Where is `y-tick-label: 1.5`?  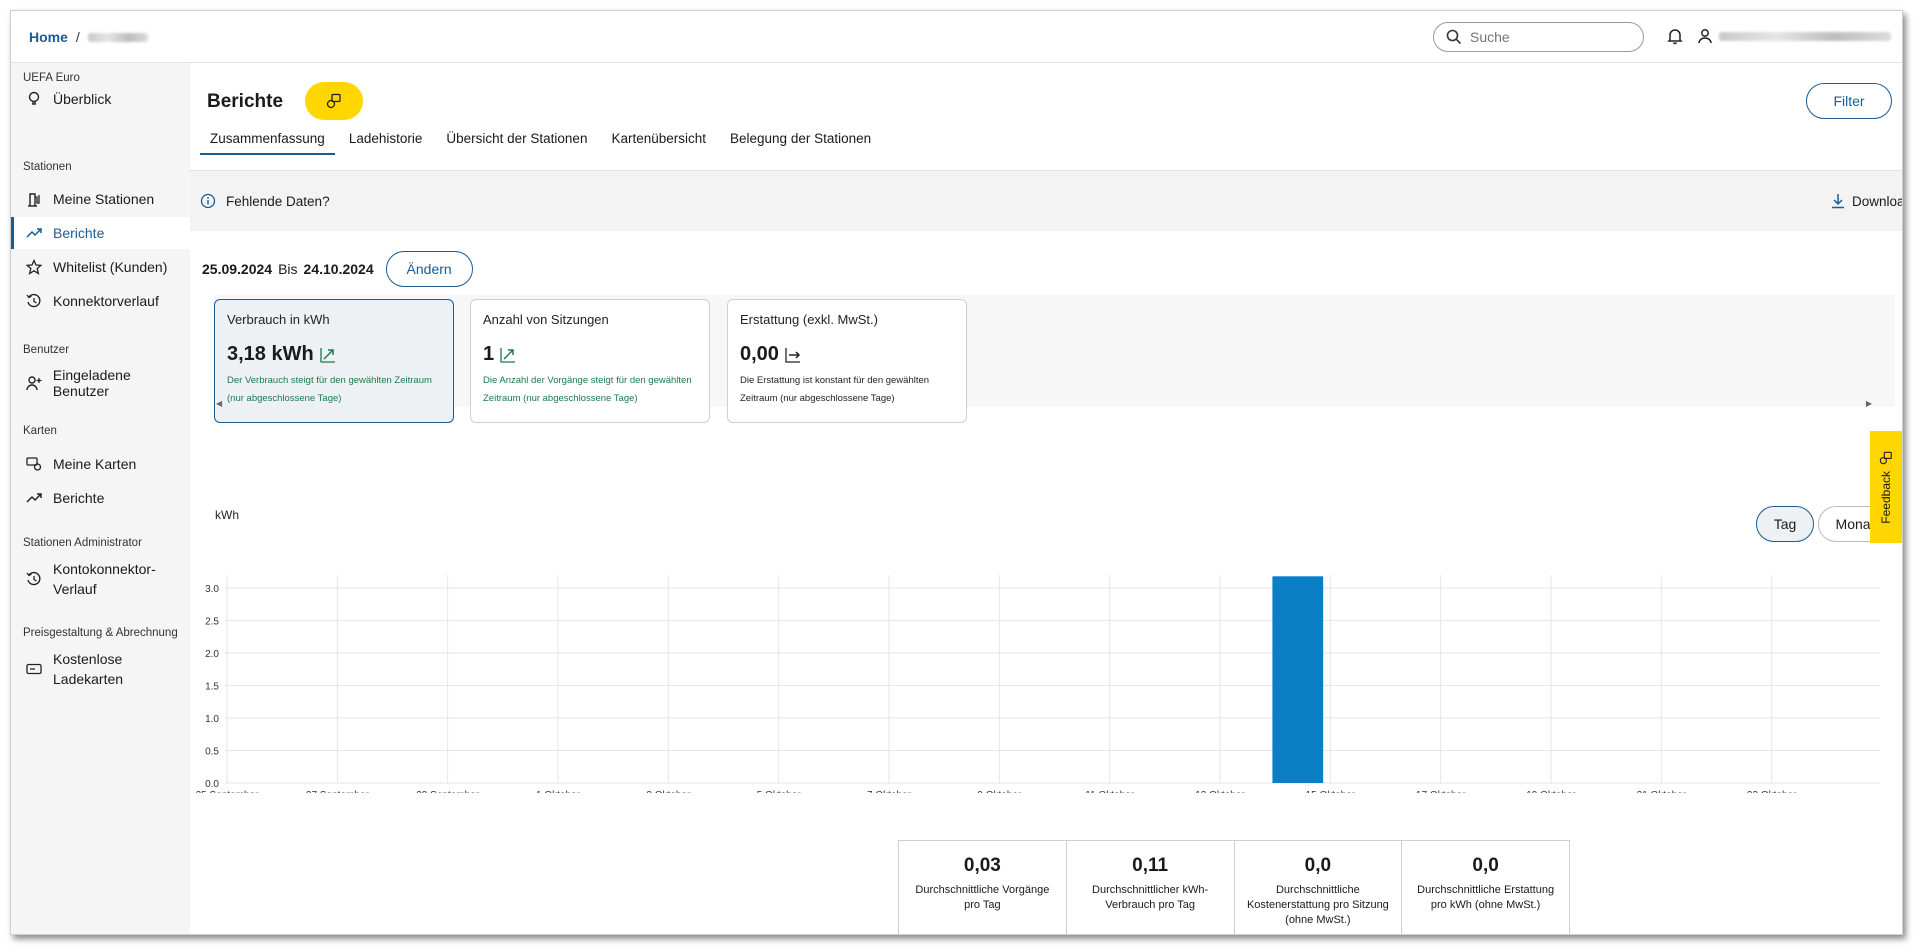 y-tick-label: 1.5 is located at coordinates (212, 687).